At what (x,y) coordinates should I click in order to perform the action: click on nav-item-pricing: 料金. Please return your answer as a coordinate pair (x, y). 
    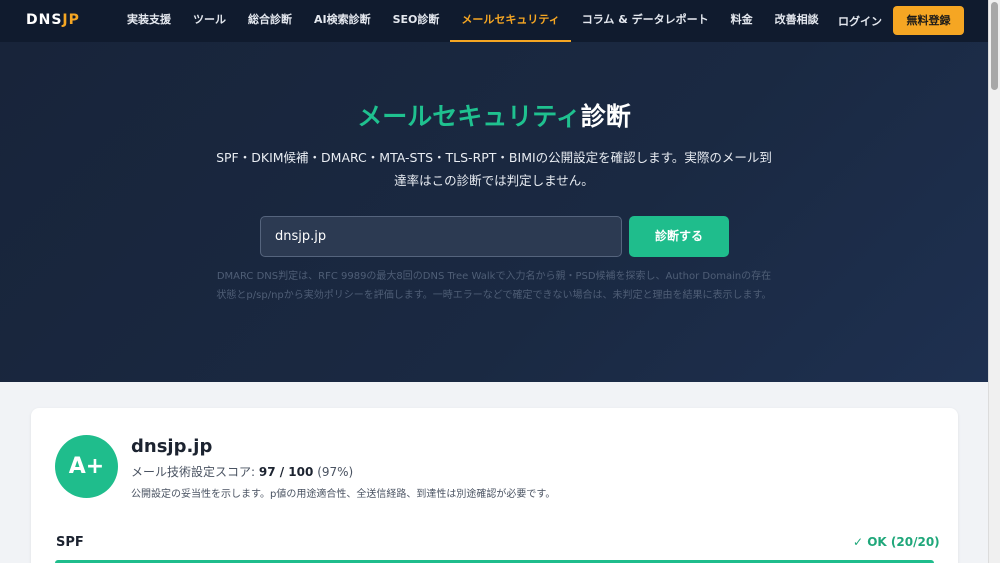
    Looking at the image, I should click on (742, 21).